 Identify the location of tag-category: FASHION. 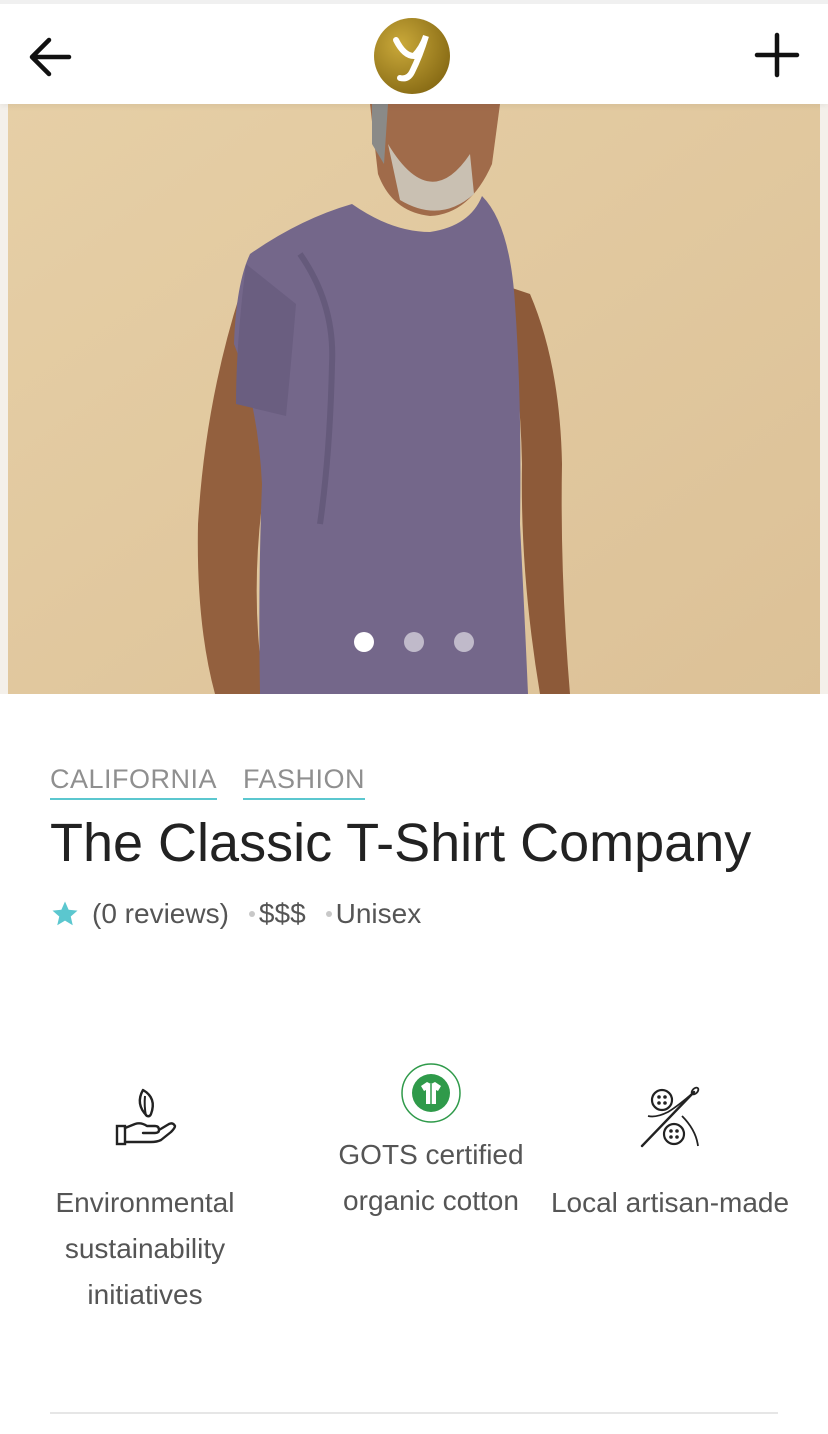
(304, 782).